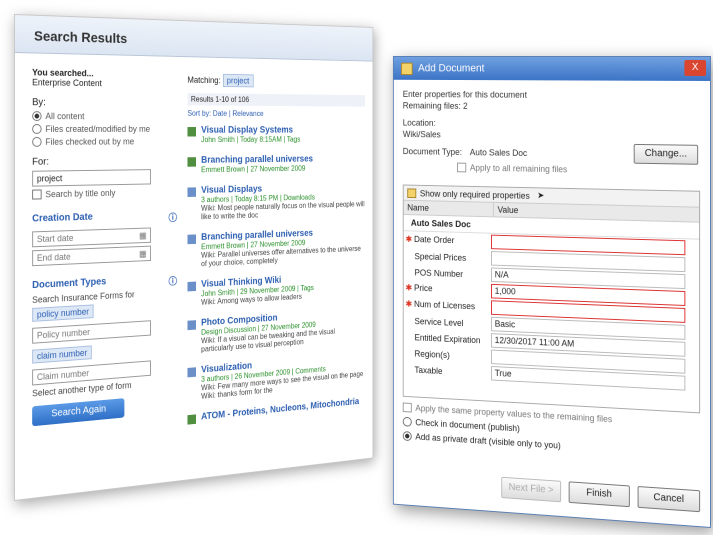 The width and height of the screenshot is (713, 535). I want to click on search-again-button: Search Again, so click(78, 412).